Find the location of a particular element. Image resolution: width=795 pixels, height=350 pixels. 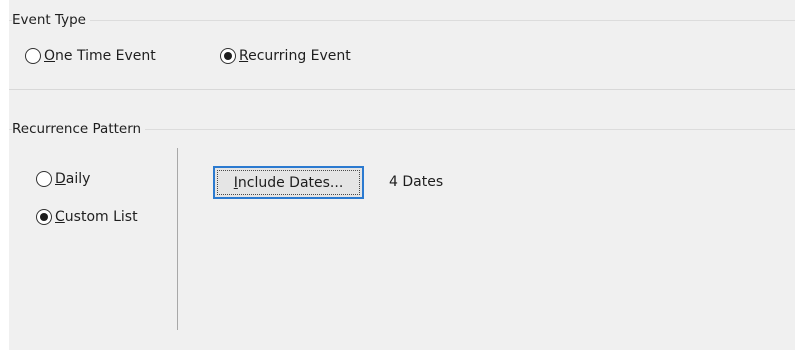

event-type-group-border is located at coordinates (402, 20).